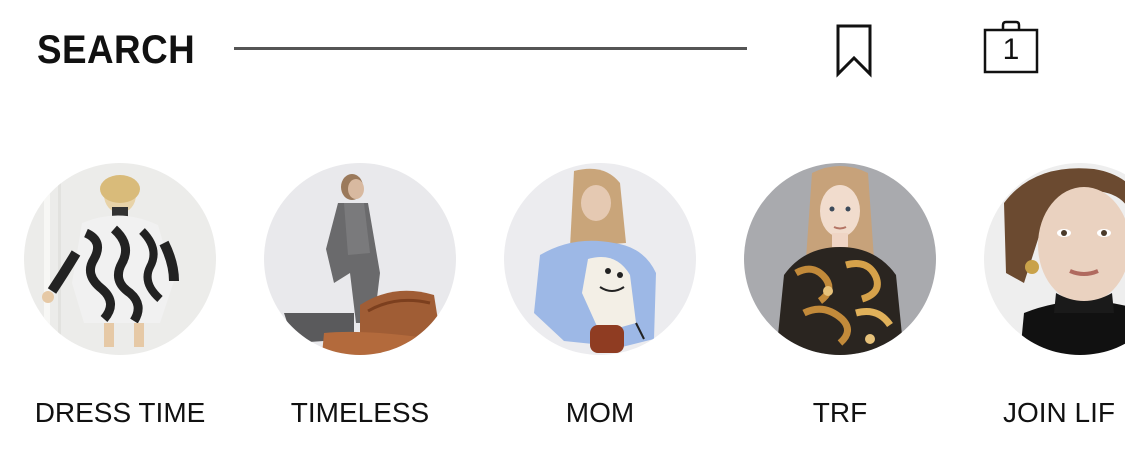  I want to click on category-image-trf, so click(840, 259).